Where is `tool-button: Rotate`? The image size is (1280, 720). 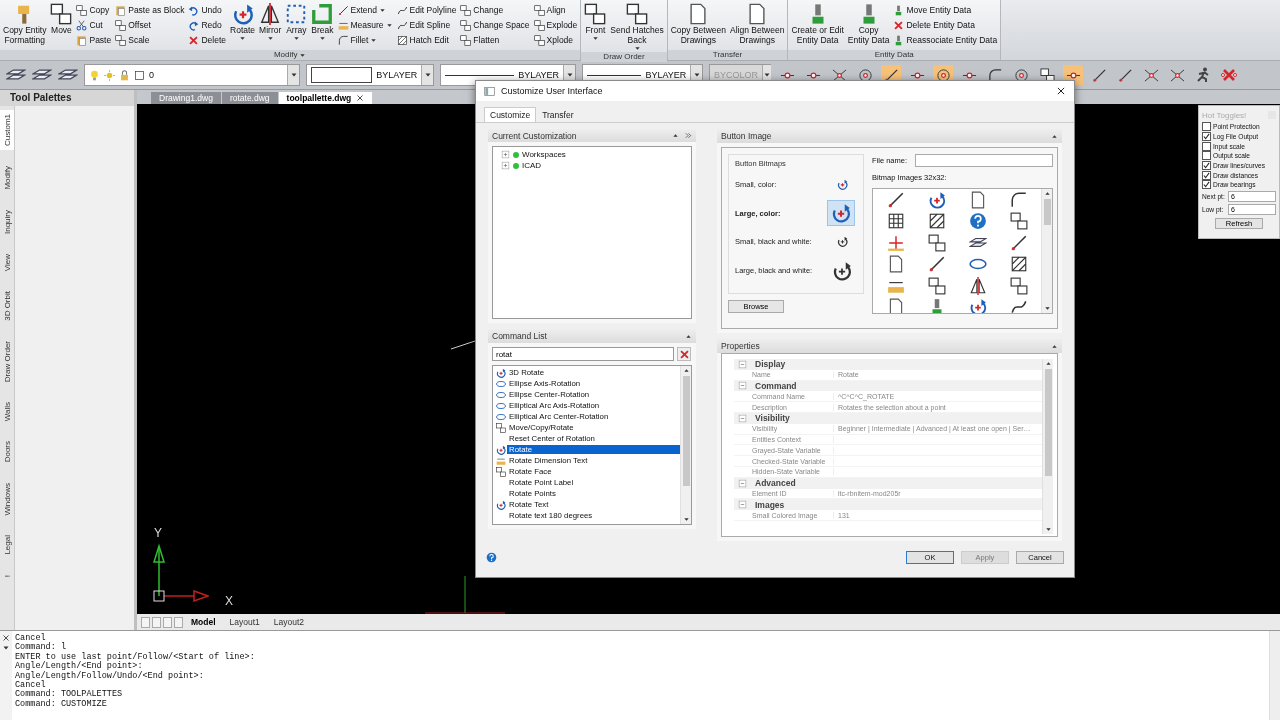 tool-button: Rotate is located at coordinates (243, 22).